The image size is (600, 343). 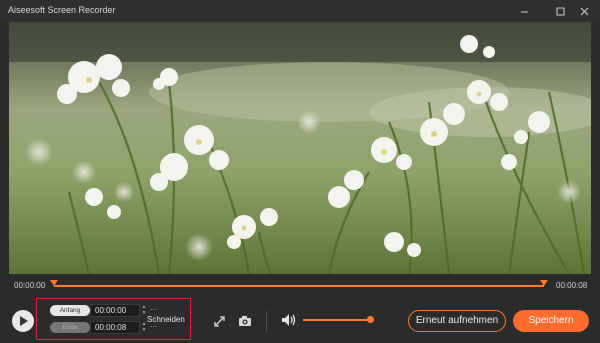 I want to click on fullscreen-icon, so click(x=219, y=321).